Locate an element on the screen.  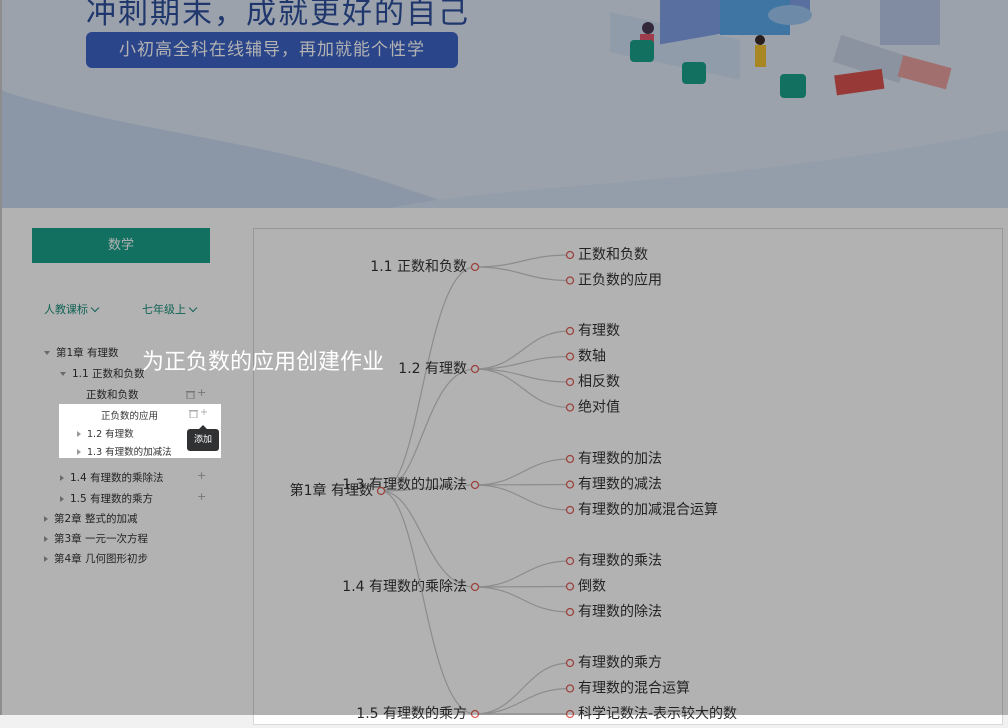
tree-item-ch4: 第4章 几何图形初步 is located at coordinates (96, 559).